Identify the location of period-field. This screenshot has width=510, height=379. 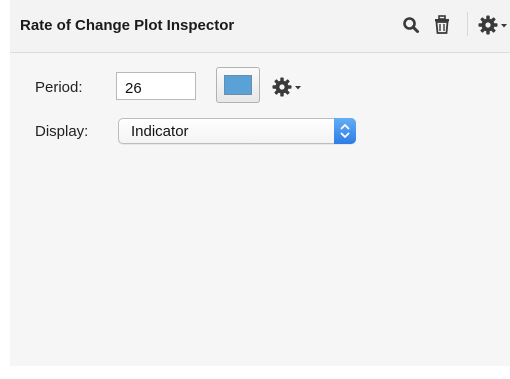
(156, 86).